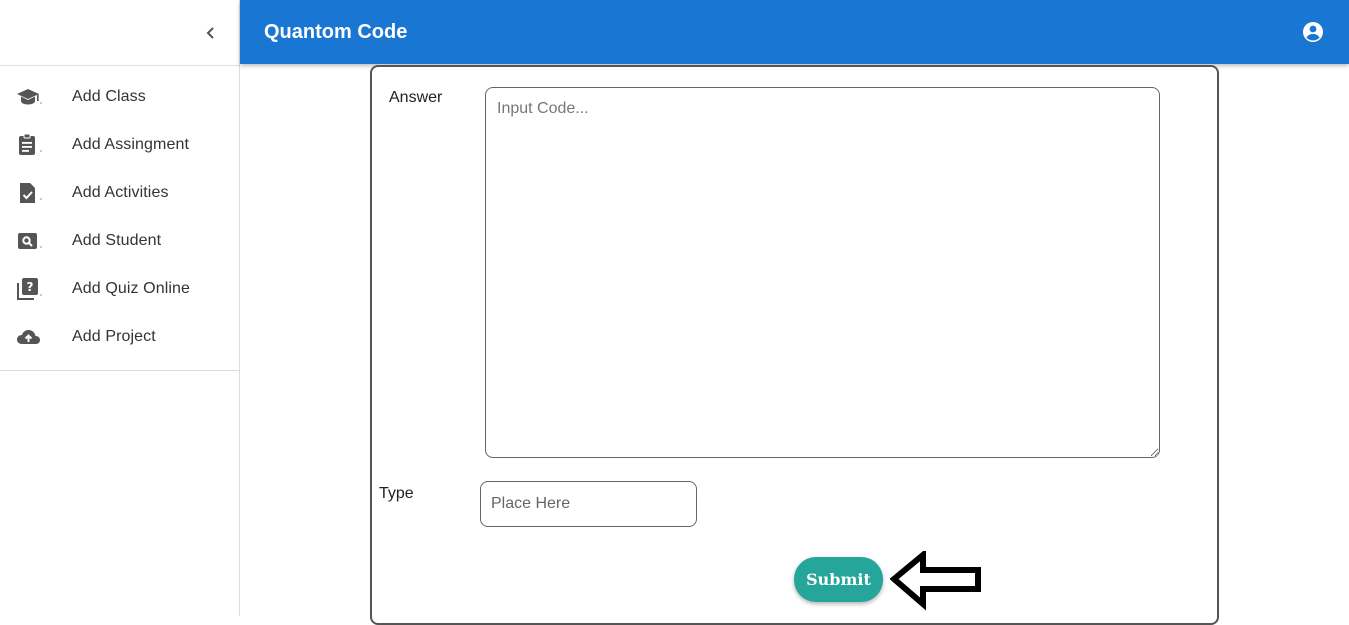  What do you see at coordinates (416, 97) in the screenshot?
I see `answer-label: Answer` at bounding box center [416, 97].